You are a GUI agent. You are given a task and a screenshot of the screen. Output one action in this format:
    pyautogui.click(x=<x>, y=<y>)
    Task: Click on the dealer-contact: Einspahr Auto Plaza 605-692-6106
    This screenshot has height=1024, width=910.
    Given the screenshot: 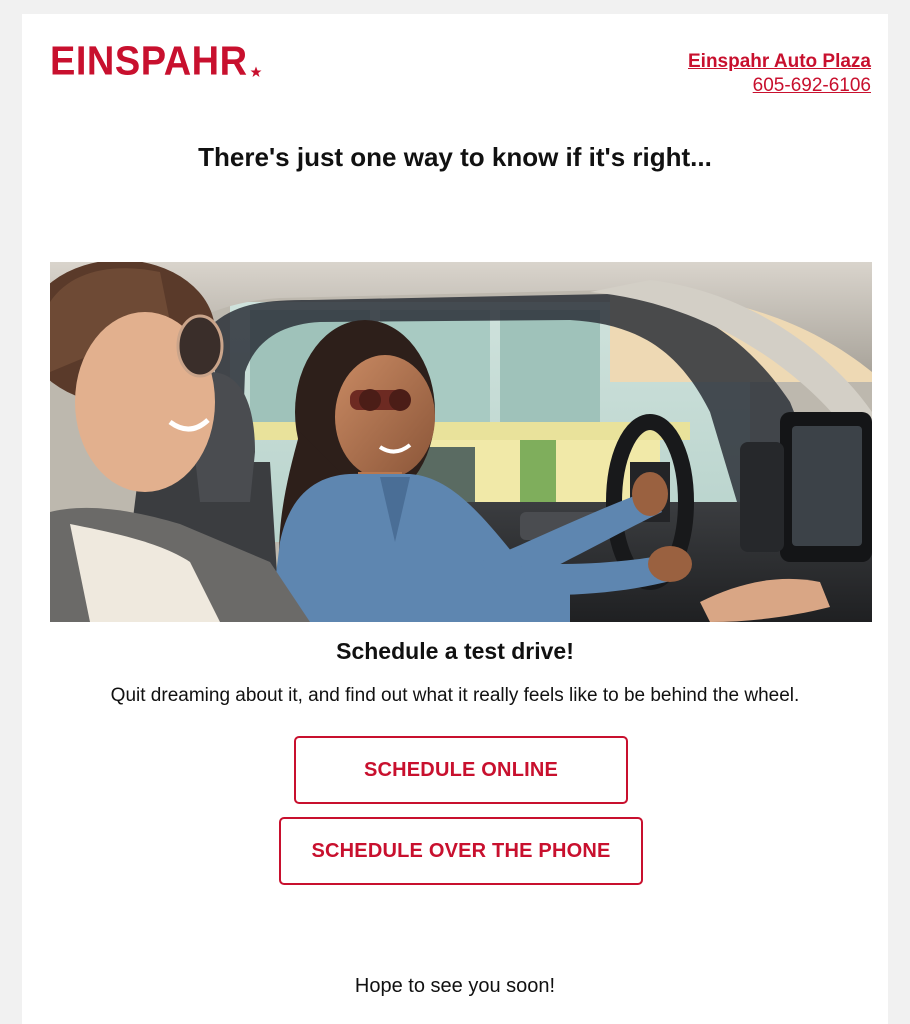 What is the action you would take?
    pyautogui.click(x=779, y=74)
    